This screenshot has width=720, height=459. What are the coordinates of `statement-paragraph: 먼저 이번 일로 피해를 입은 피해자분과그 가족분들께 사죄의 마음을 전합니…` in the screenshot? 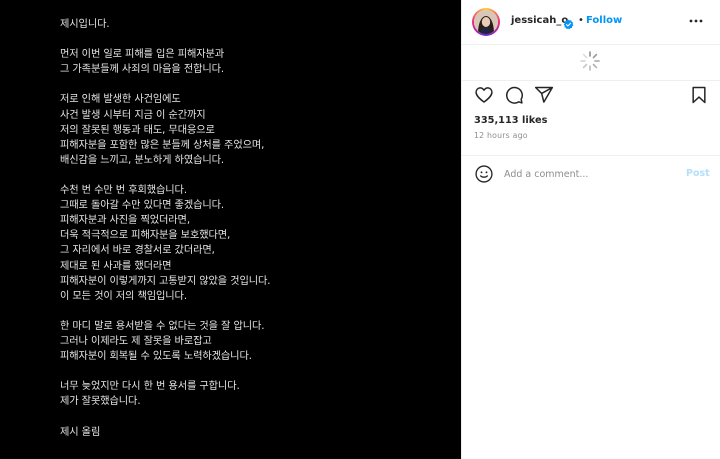 It's located at (255, 62).